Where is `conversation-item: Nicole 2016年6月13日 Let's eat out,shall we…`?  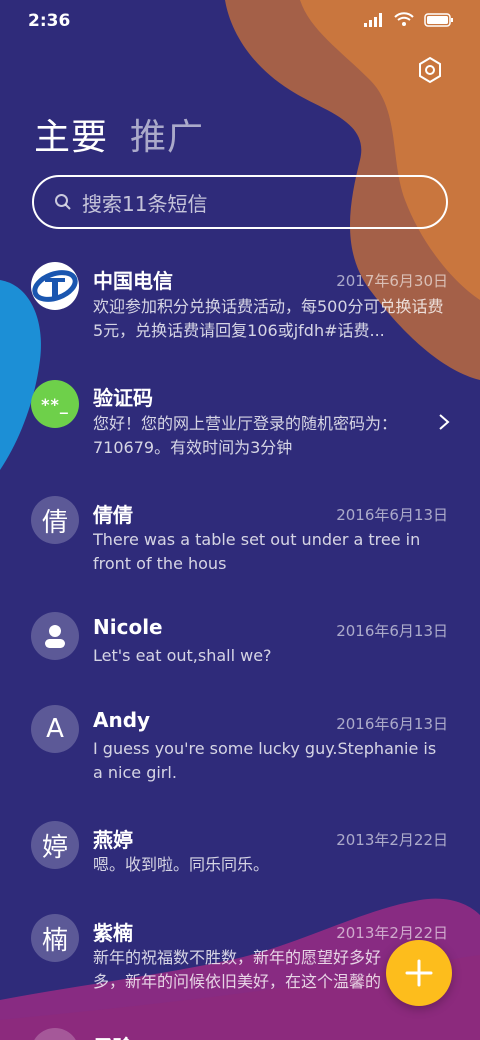
conversation-item: Nicole 2016年6月13日 Let's eat out,shall we… is located at coordinates (240, 652).